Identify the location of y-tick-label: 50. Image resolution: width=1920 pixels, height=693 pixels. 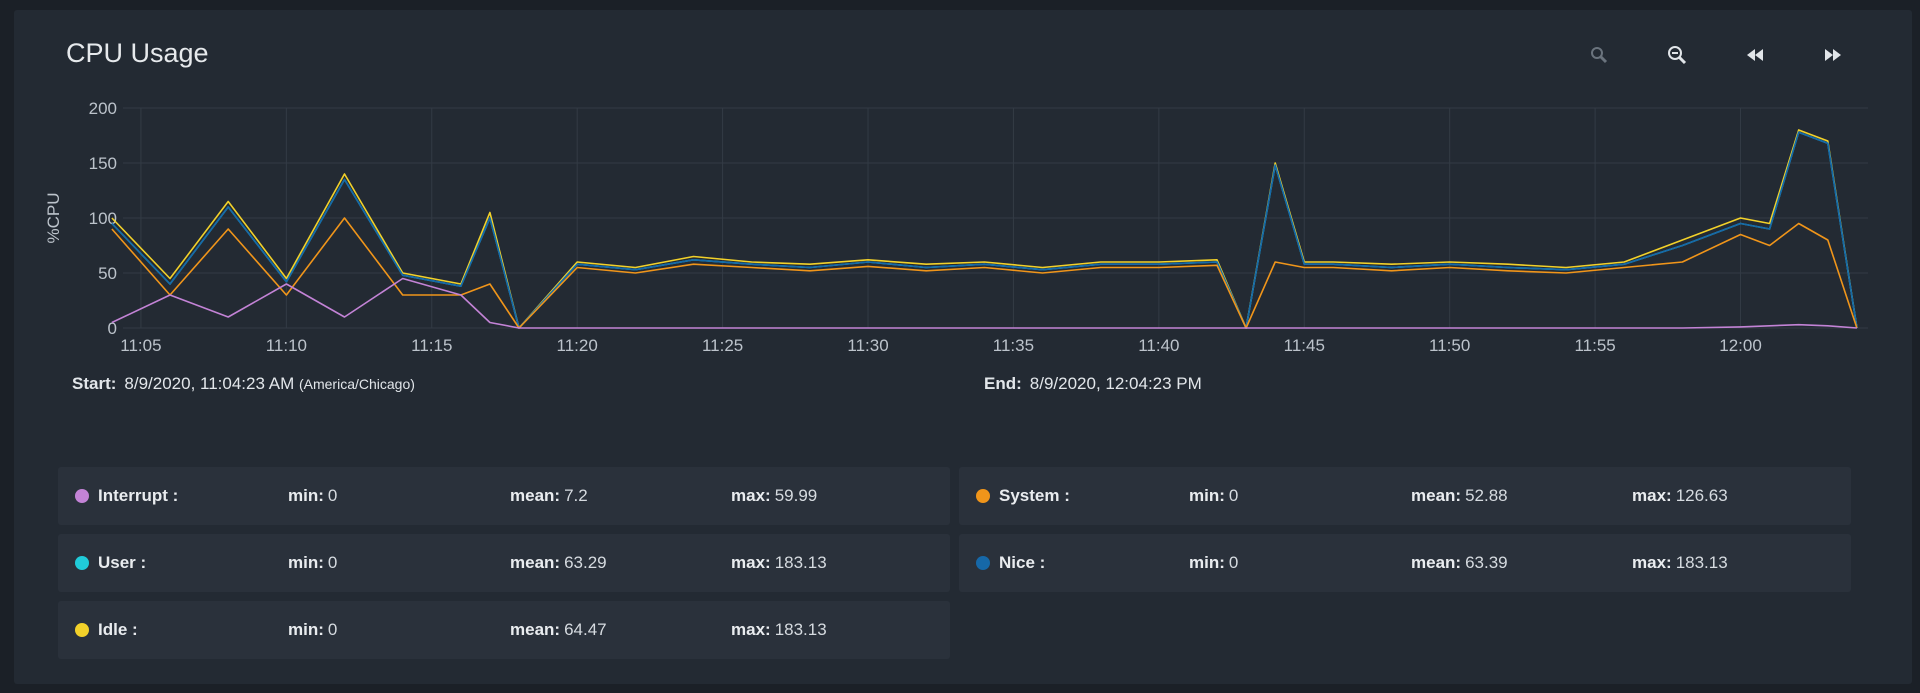
(107, 273).